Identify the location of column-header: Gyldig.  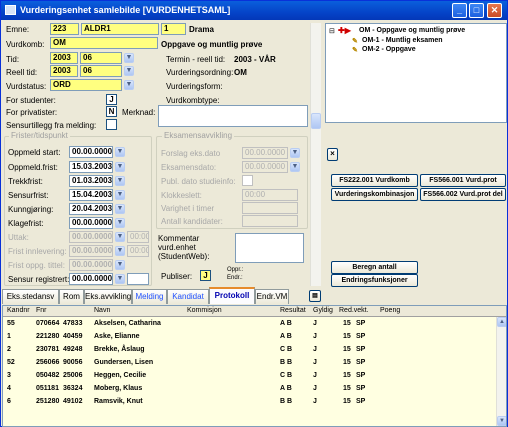
(323, 310).